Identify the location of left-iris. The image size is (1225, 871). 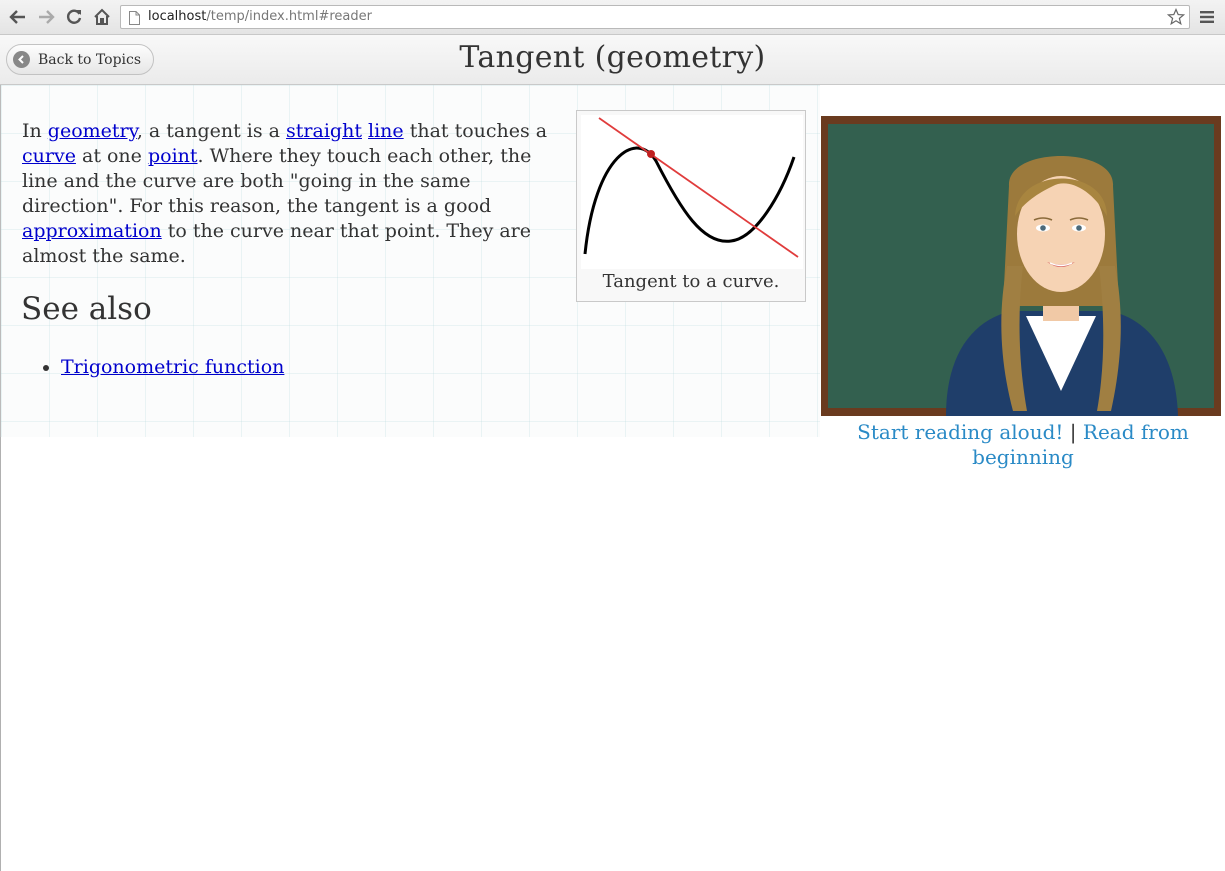
(1043, 228).